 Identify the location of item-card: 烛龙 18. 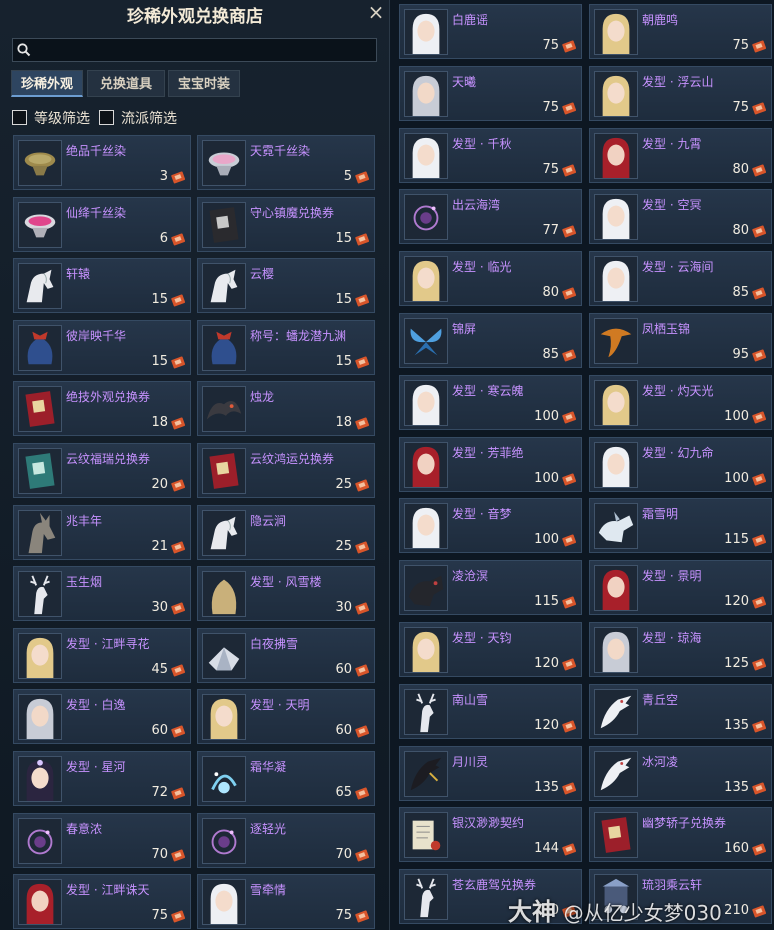
(286, 409).